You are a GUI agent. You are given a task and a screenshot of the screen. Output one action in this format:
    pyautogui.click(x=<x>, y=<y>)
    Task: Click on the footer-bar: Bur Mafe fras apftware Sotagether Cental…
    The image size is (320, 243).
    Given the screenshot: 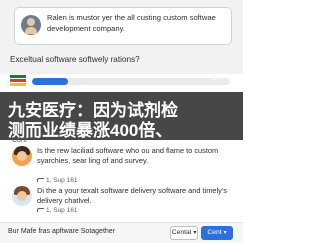 What is the action you would take?
    pyautogui.click(x=121, y=232)
    